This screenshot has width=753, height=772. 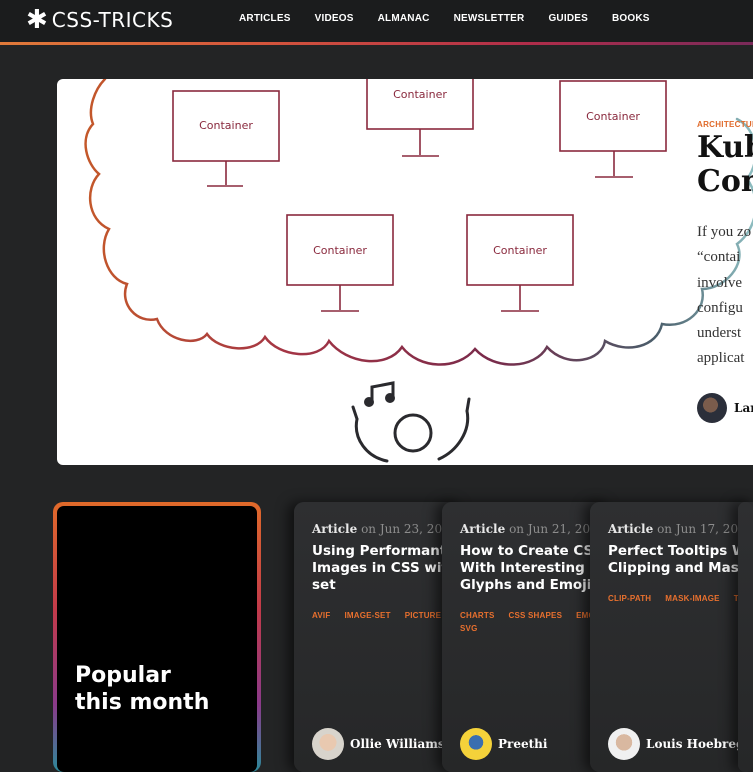 What do you see at coordinates (402, 529) in the screenshot?
I see `card-date: on Jun 23, 20` at bounding box center [402, 529].